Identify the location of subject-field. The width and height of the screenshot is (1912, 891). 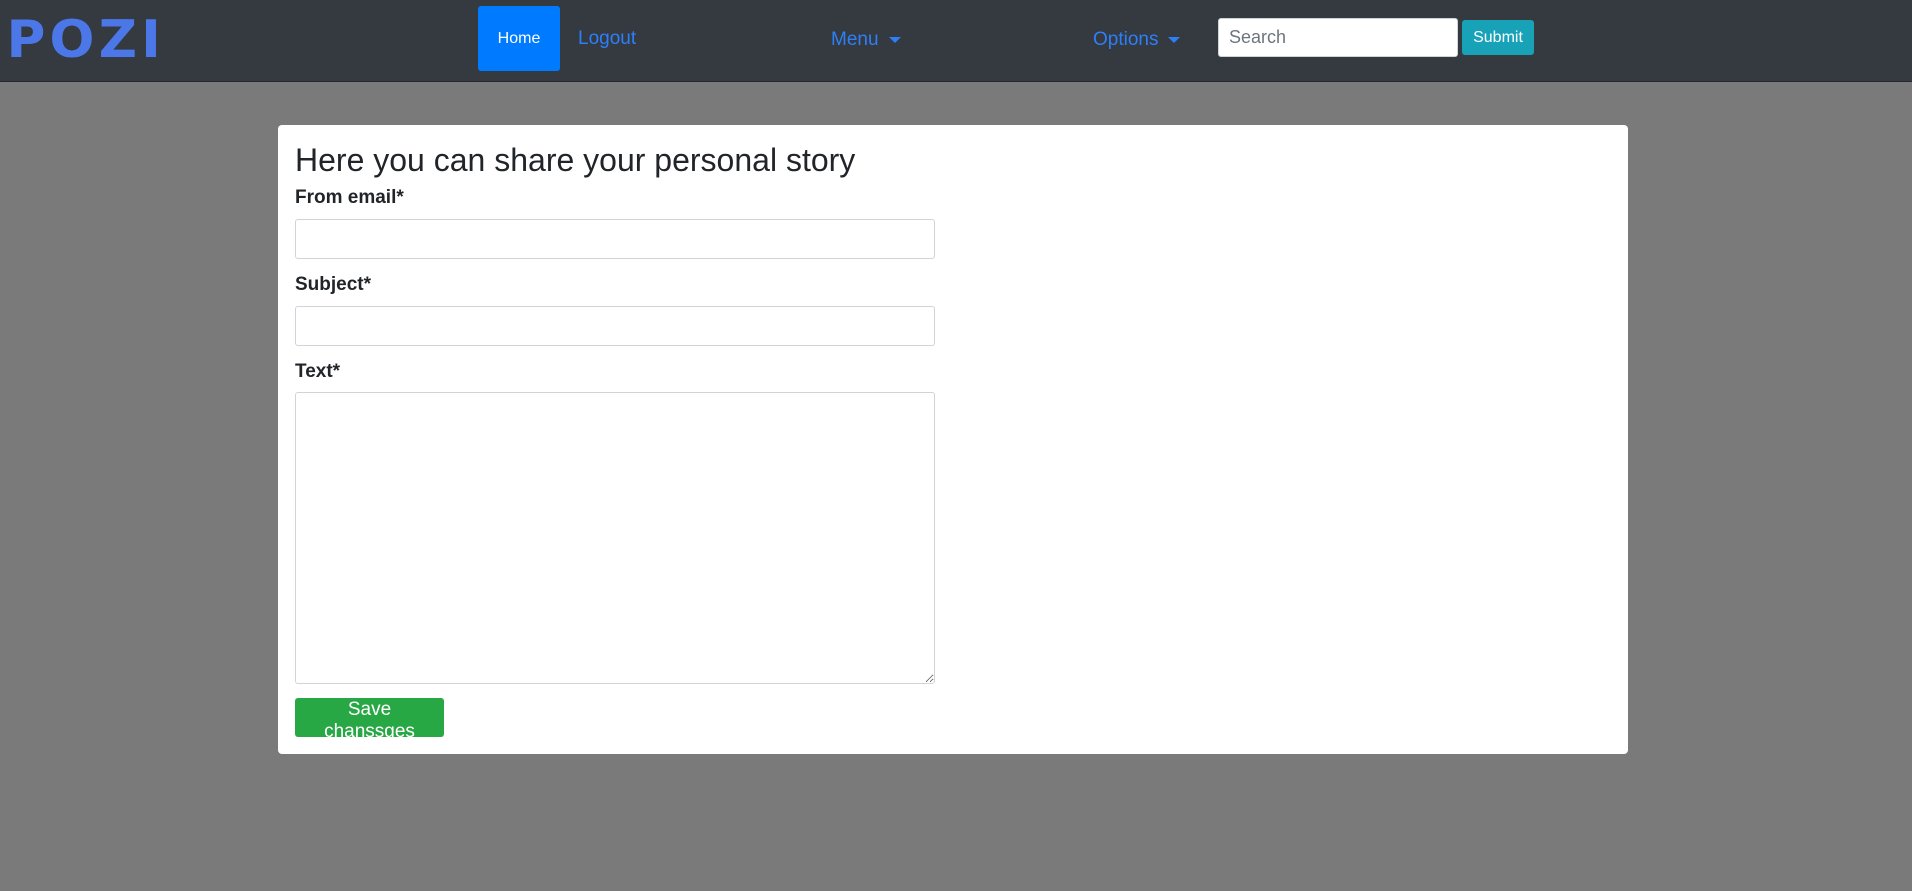
(615, 326).